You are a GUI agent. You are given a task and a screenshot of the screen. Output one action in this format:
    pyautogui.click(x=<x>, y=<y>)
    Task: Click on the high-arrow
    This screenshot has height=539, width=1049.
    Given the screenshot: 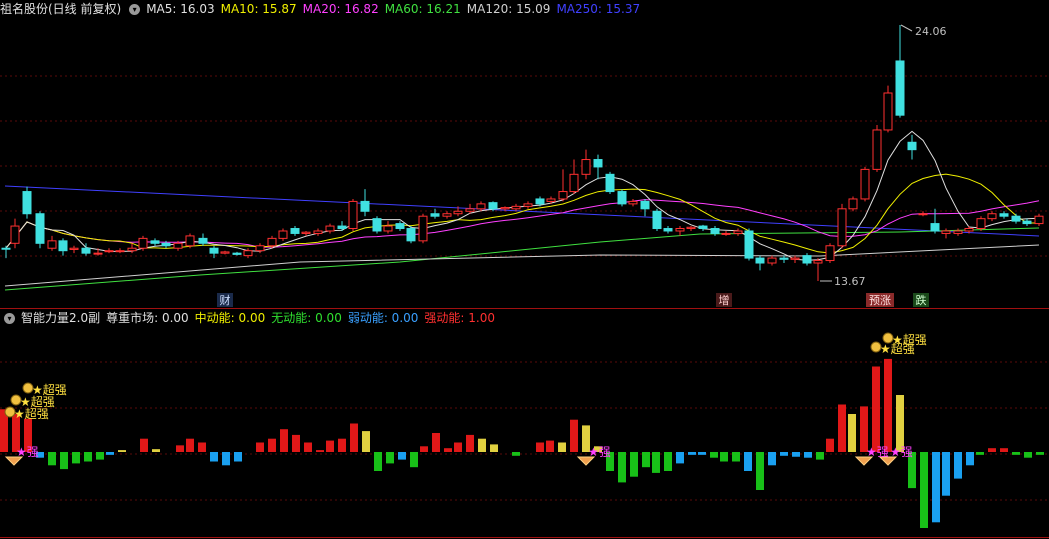 What is the action you would take?
    pyautogui.click(x=906, y=28)
    